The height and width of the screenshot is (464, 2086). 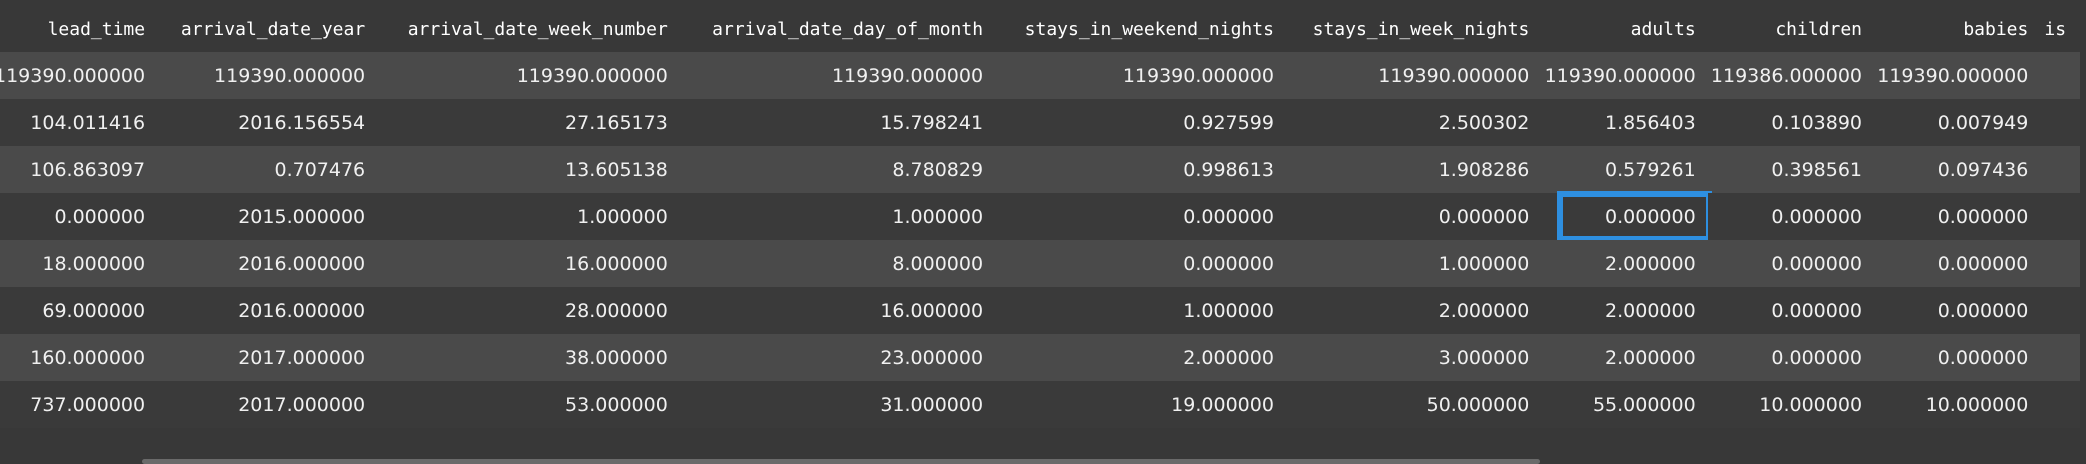 What do you see at coordinates (1996, 29) in the screenshot?
I see `column-header: babies` at bounding box center [1996, 29].